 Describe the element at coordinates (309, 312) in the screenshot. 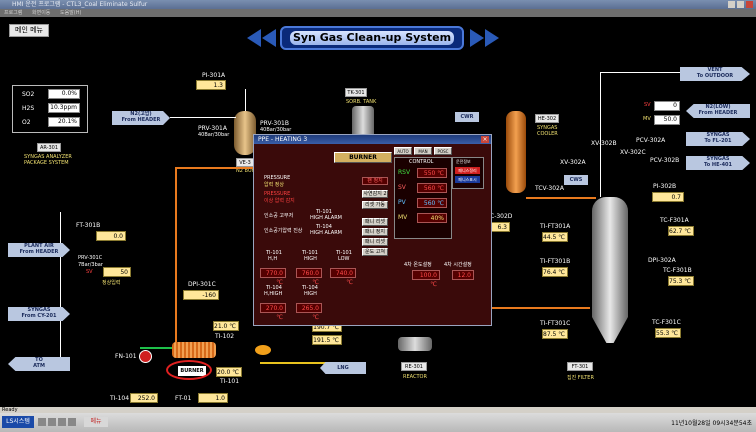

I see `tg4-value: 265.0 ℃` at that location.